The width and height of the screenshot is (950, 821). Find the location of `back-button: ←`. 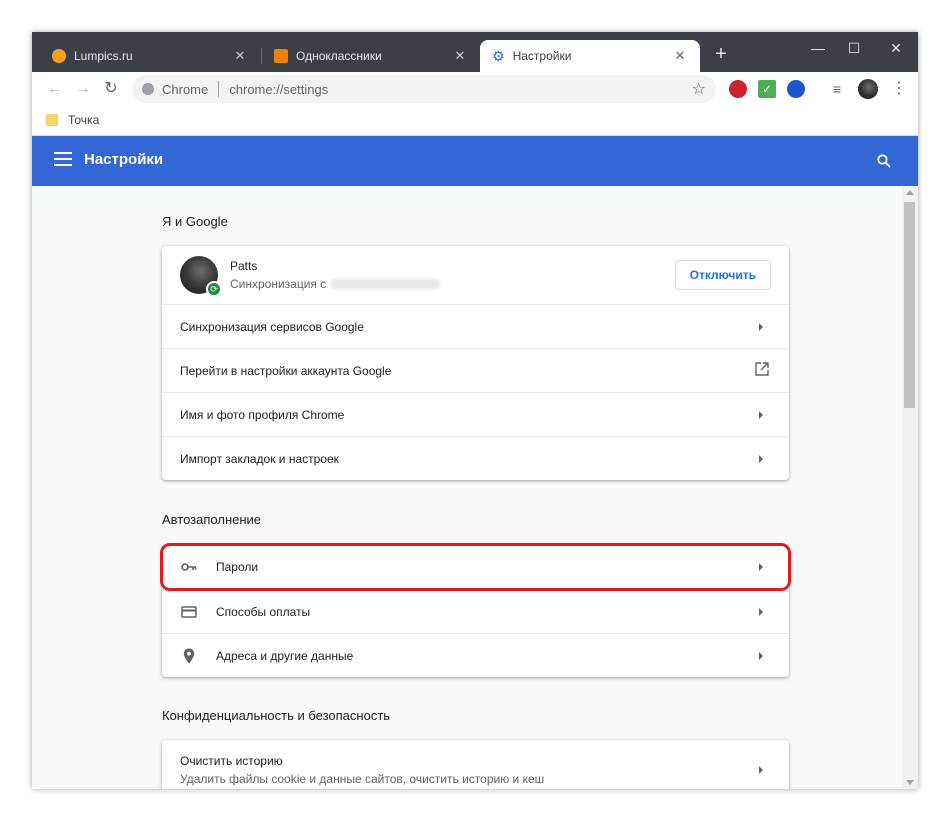

back-button: ← is located at coordinates (55, 89).